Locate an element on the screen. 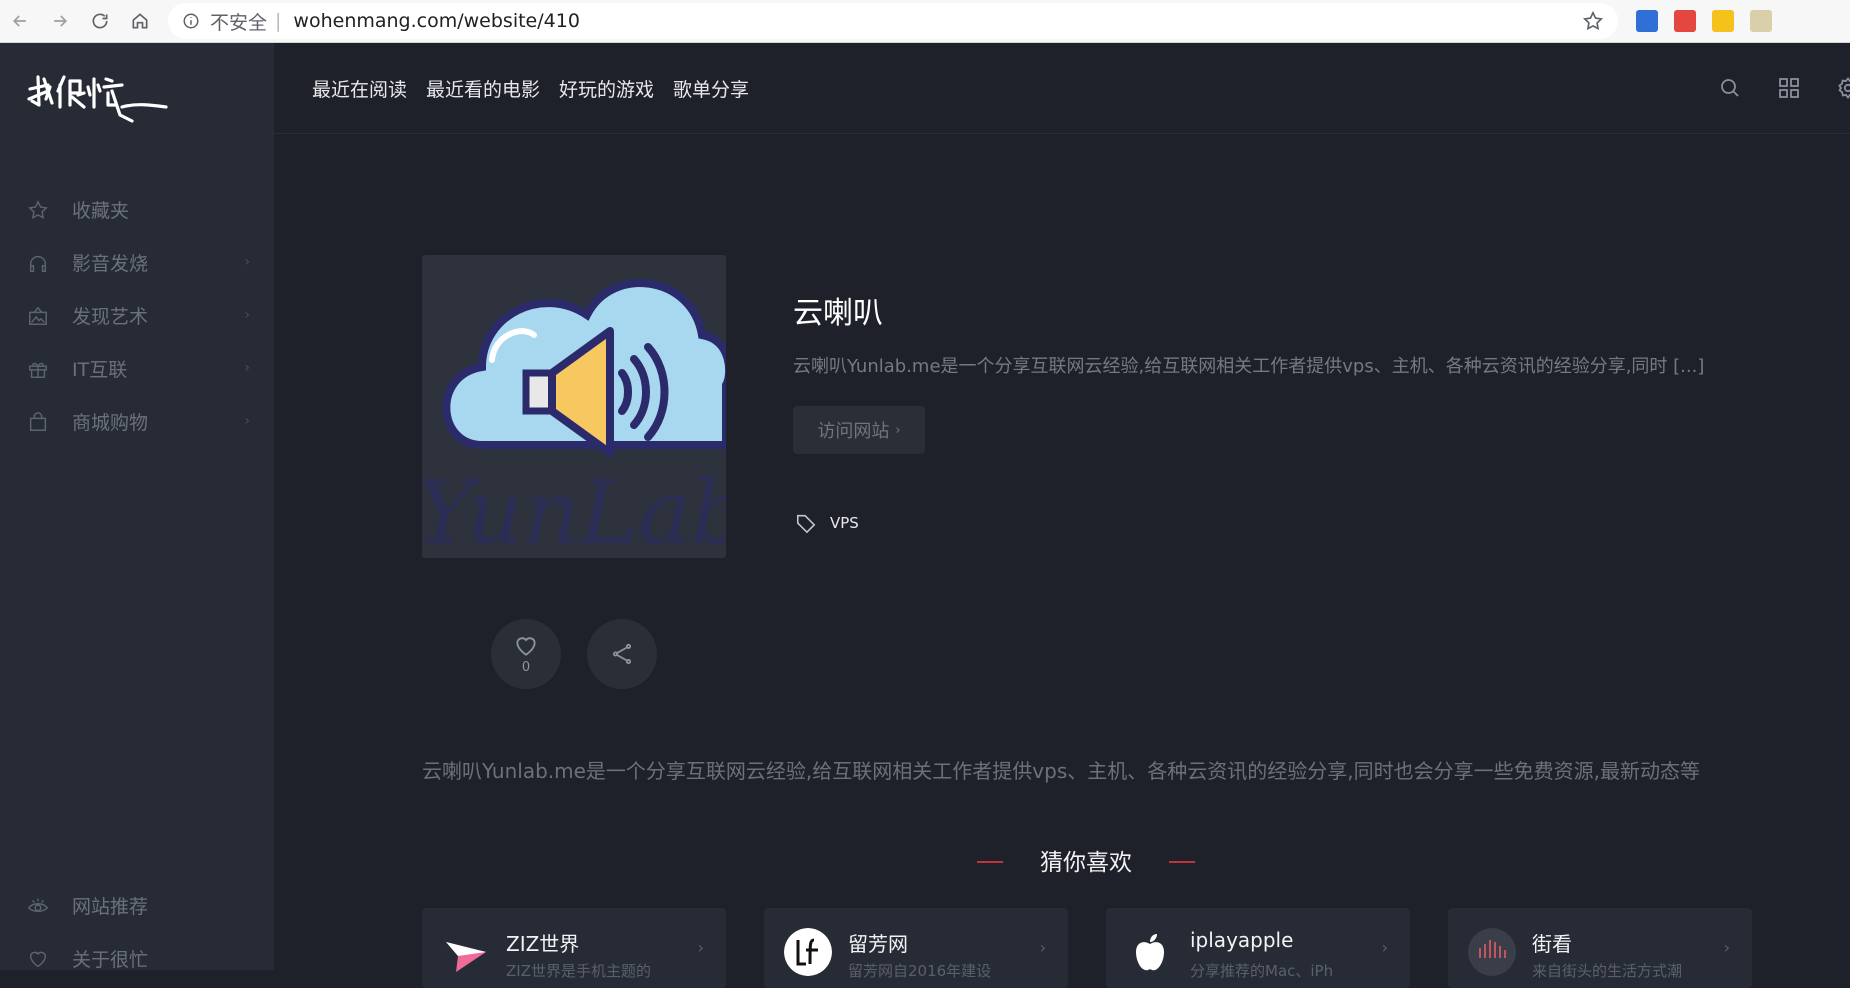 The height and width of the screenshot is (988, 1850). picture-icon is located at coordinates (38, 315).